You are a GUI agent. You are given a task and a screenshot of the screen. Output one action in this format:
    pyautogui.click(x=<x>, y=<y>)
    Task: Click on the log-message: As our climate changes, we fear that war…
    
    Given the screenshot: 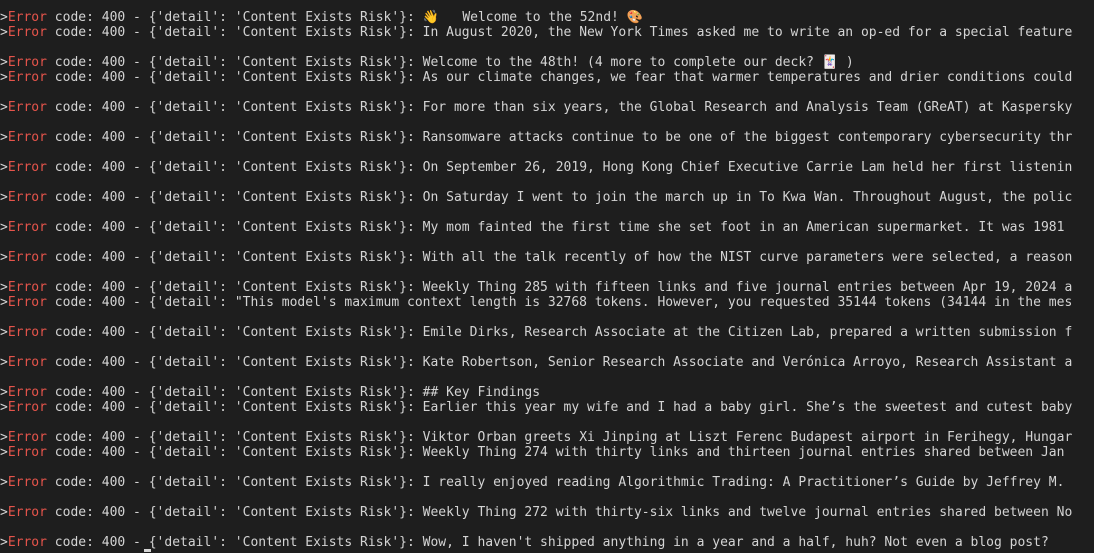 What is the action you would take?
    pyautogui.click(x=747, y=77)
    